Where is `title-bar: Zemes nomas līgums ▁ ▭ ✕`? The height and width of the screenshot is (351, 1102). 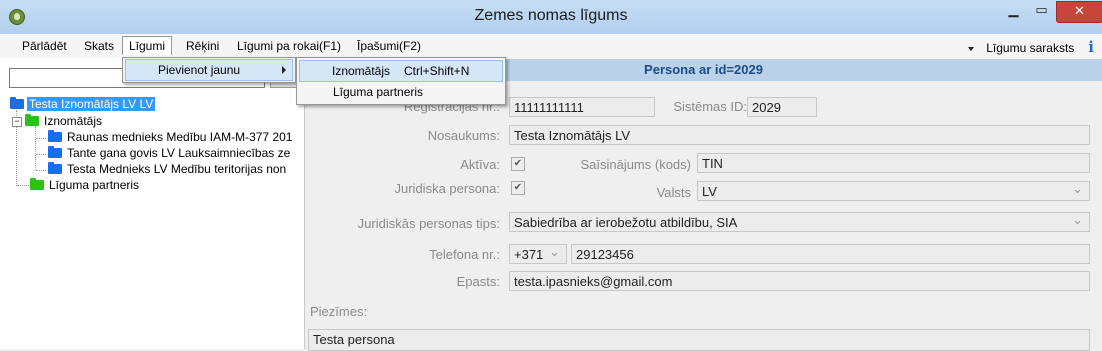 title-bar: Zemes nomas līgums ▁ ▭ ✕ is located at coordinates (551, 17).